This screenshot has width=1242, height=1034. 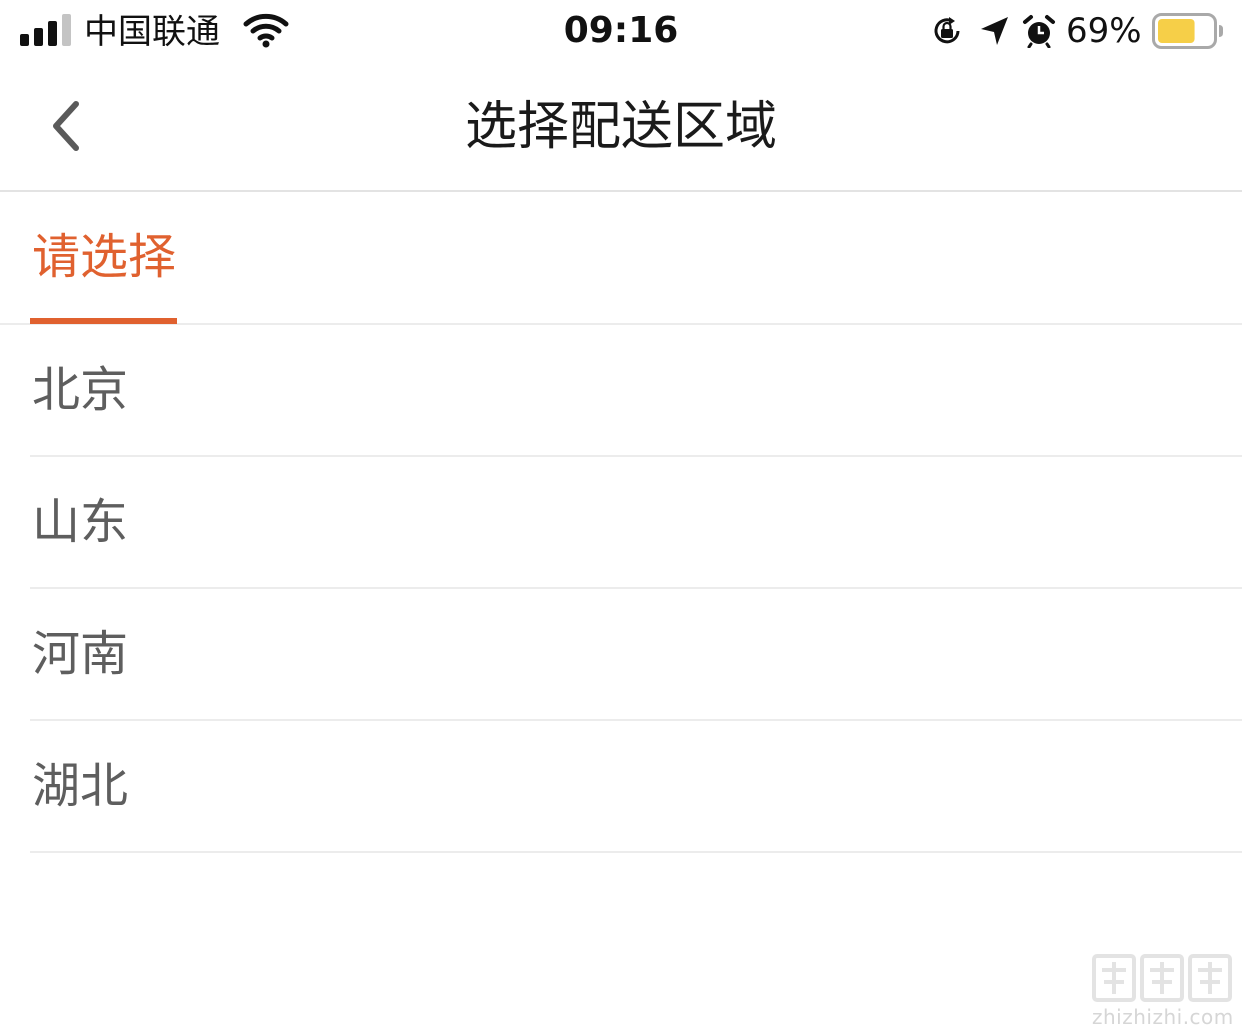 What do you see at coordinates (636, 655) in the screenshot?
I see `region-item-henan: 河南` at bounding box center [636, 655].